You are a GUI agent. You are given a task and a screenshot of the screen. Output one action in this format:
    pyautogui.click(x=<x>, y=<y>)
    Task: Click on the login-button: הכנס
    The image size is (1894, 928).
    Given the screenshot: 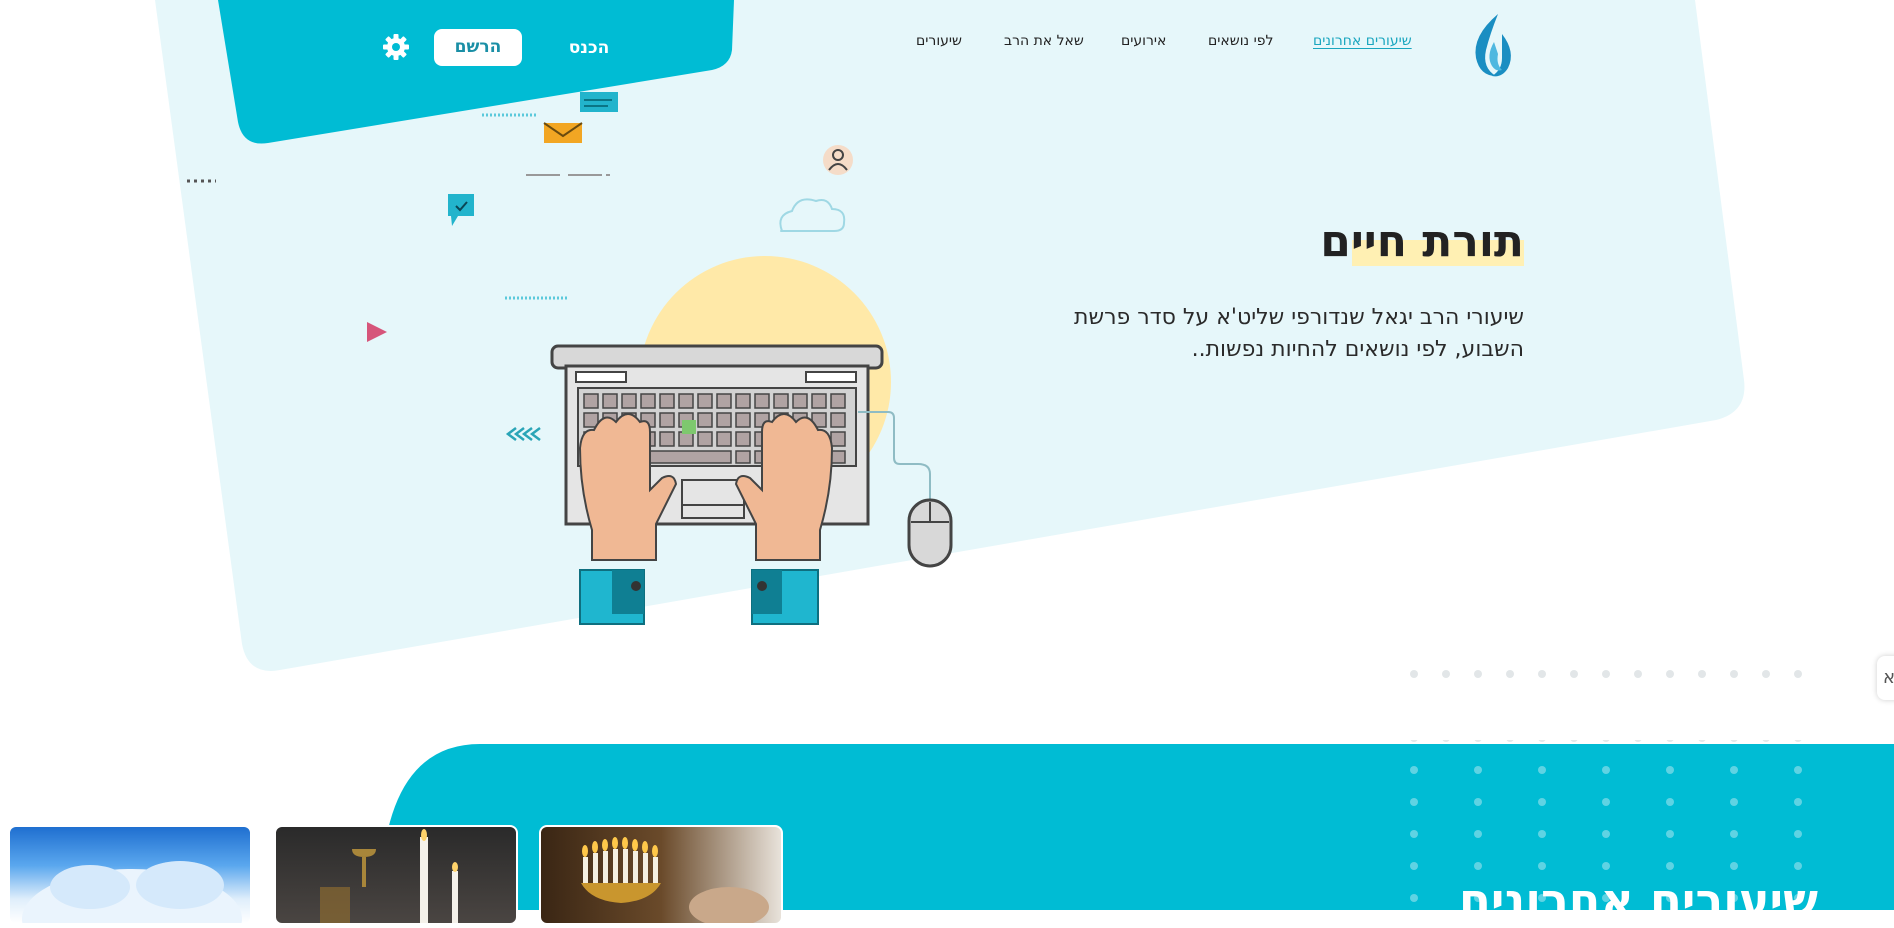 What is the action you would take?
    pyautogui.click(x=589, y=48)
    